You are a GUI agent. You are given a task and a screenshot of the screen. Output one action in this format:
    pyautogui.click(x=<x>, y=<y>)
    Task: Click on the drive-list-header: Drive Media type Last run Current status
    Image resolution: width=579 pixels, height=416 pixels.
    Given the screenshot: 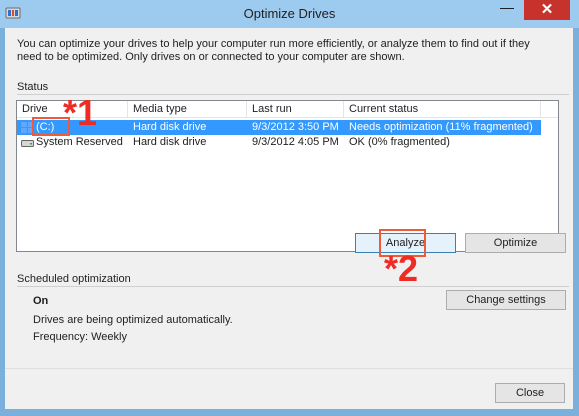 What is the action you would take?
    pyautogui.click(x=287, y=109)
    